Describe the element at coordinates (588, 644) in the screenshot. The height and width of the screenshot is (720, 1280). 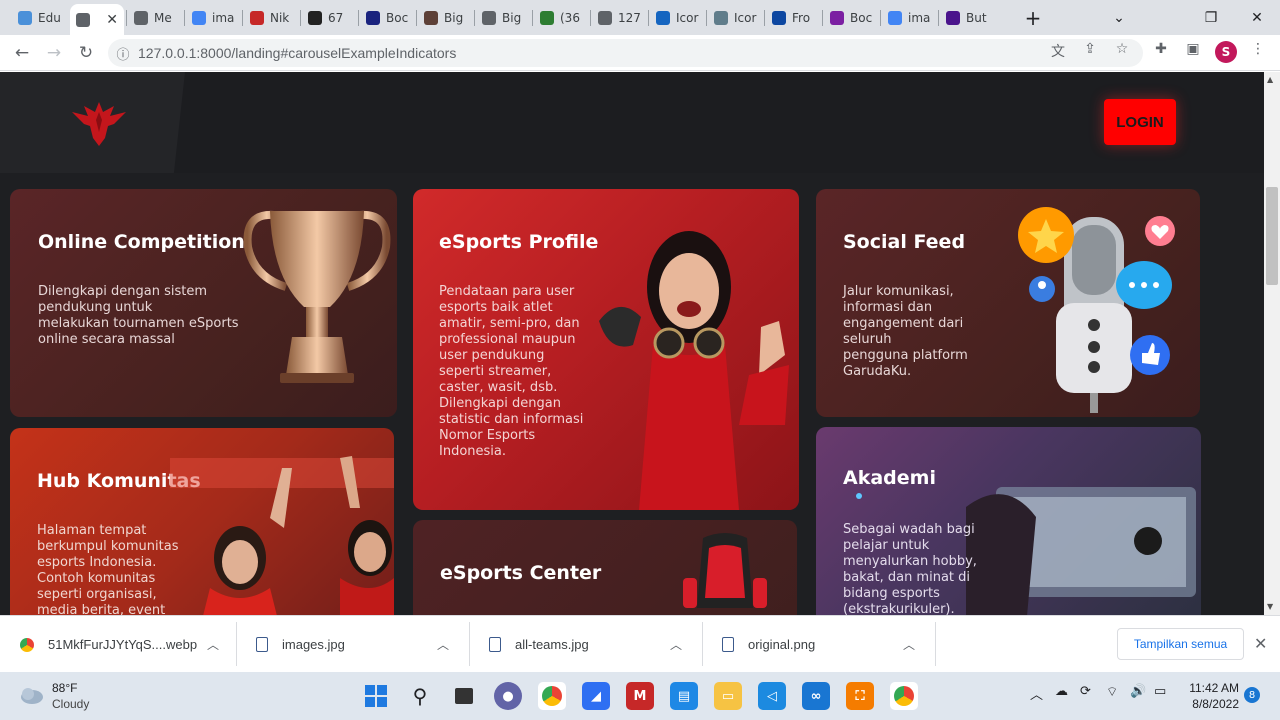
I see `download-item: all-teams.jpg ︿` at that location.